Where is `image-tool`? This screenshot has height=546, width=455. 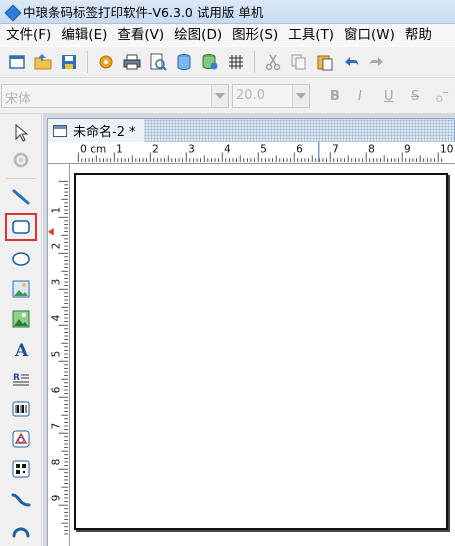 image-tool is located at coordinates (21, 289).